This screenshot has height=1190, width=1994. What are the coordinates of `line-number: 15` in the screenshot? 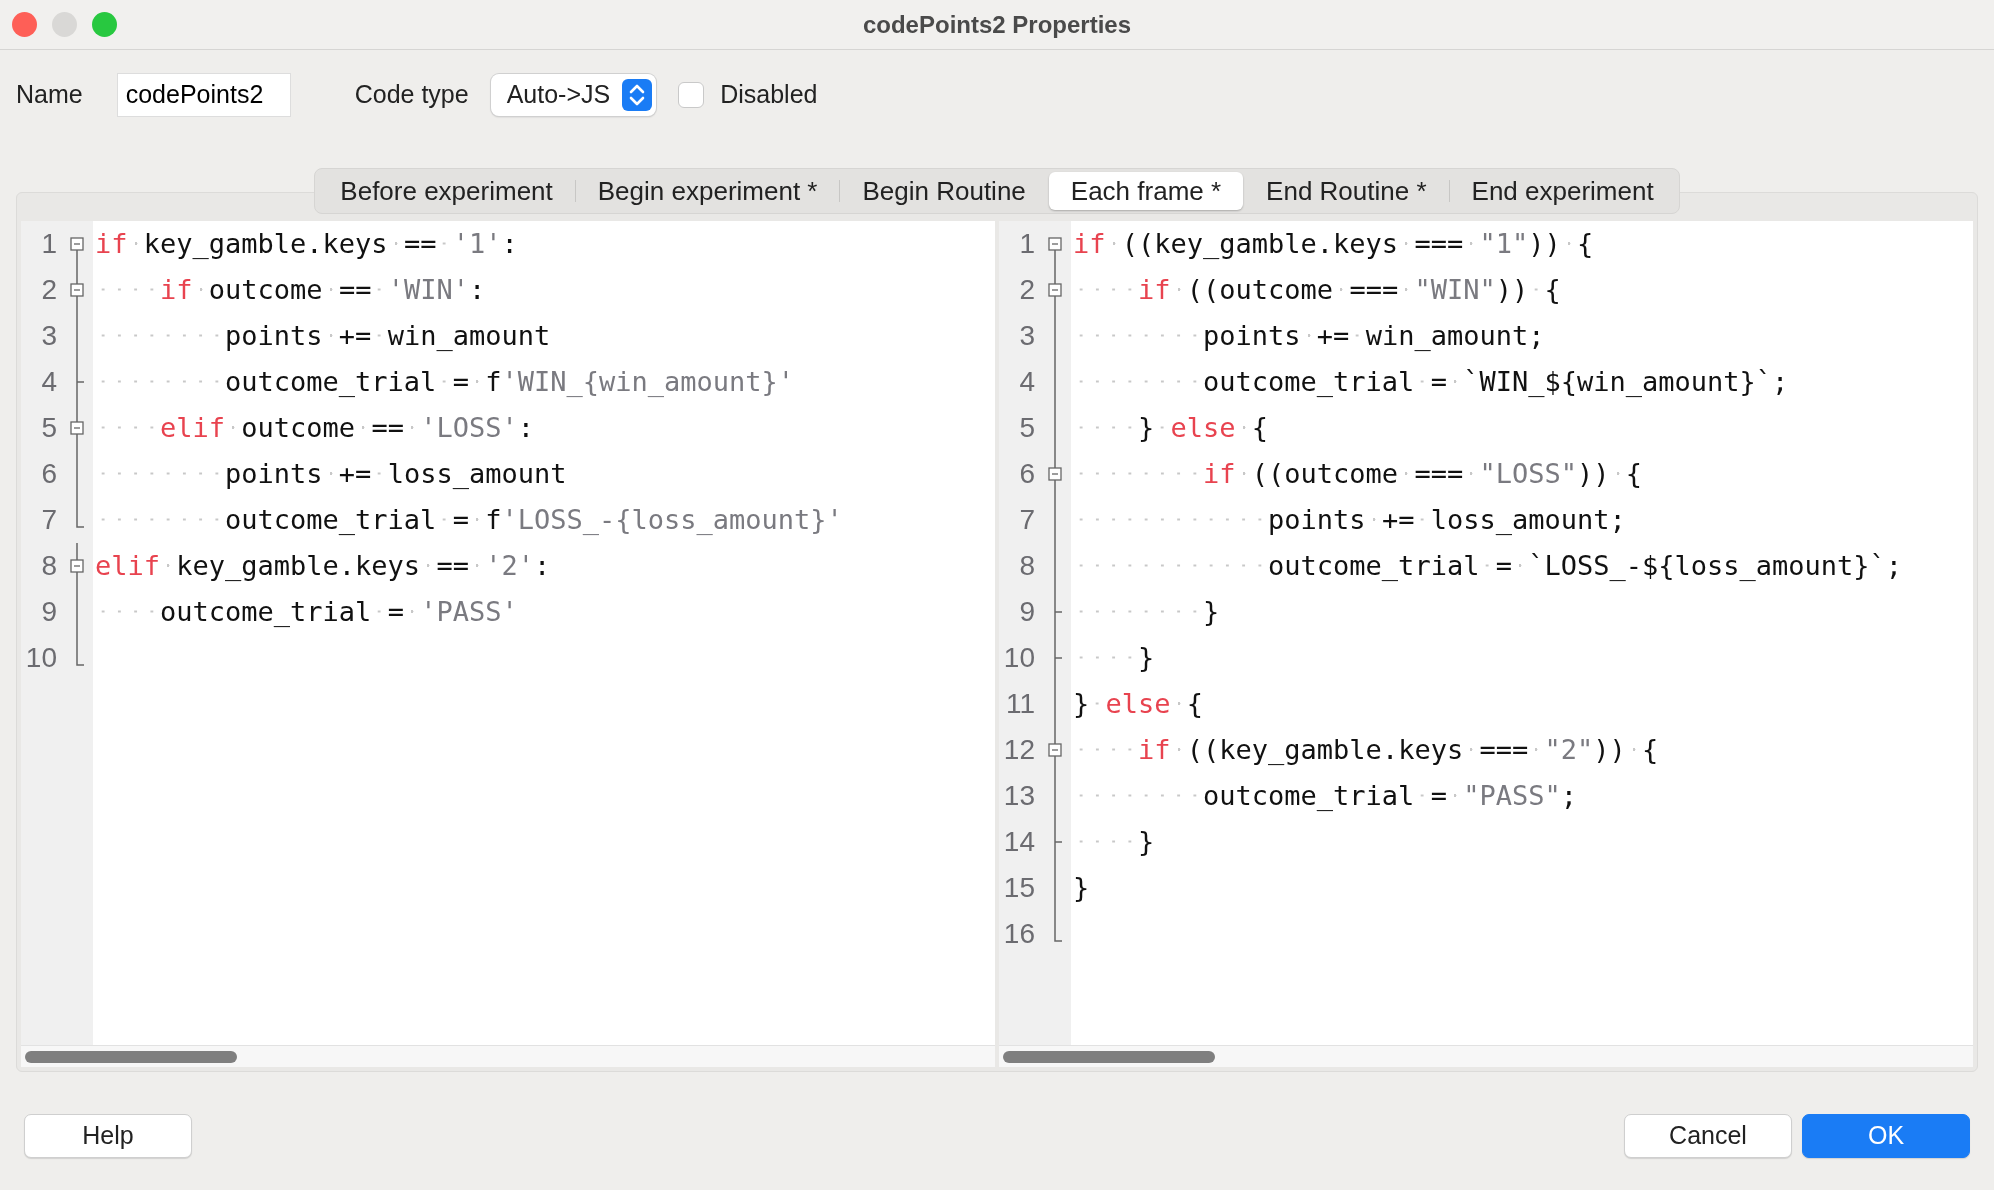 It's located at (1018, 888).